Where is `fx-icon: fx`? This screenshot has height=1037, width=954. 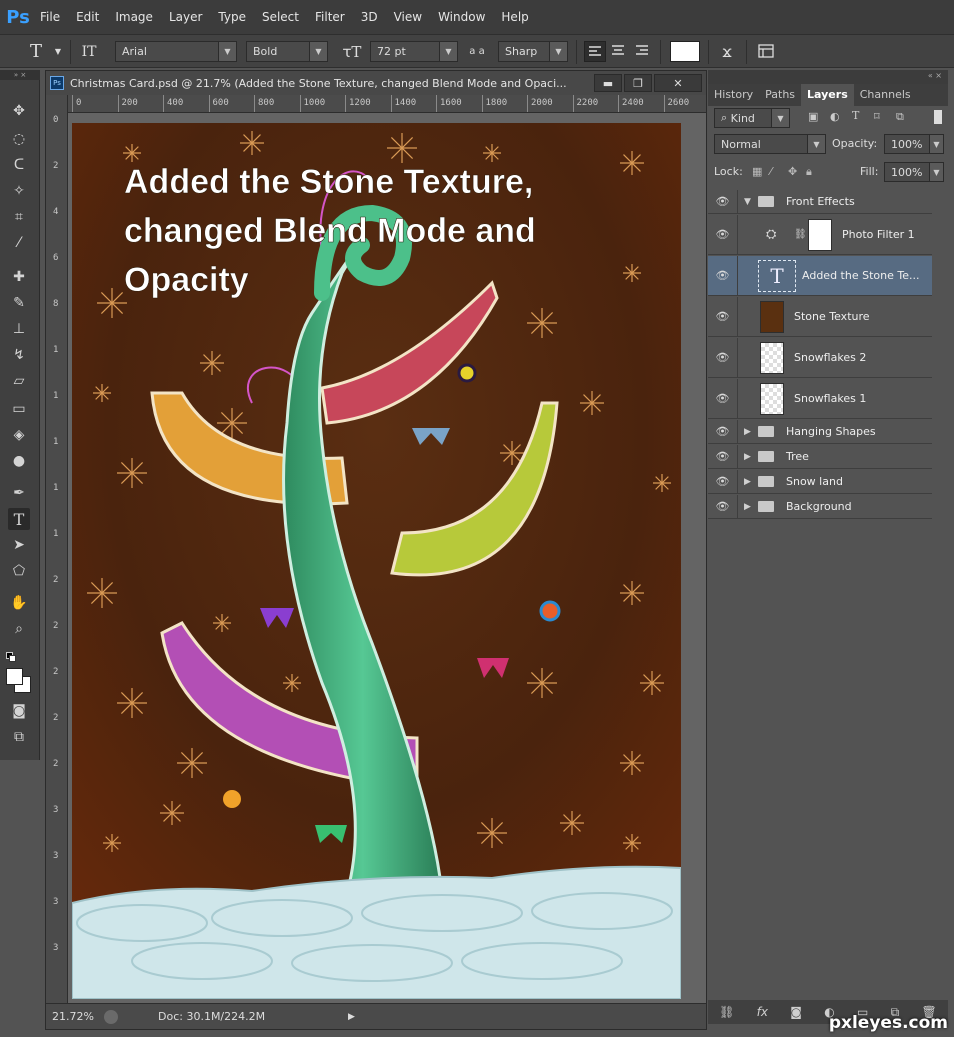
fx-icon: fx is located at coordinates (762, 1012).